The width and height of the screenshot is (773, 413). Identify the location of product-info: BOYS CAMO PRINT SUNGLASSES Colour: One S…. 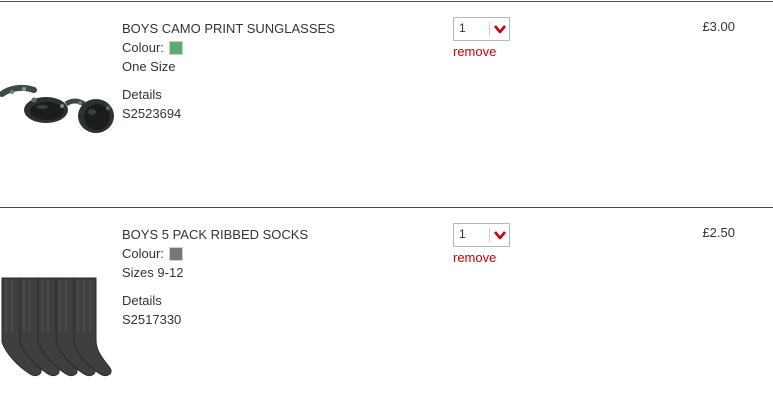
(228, 71).